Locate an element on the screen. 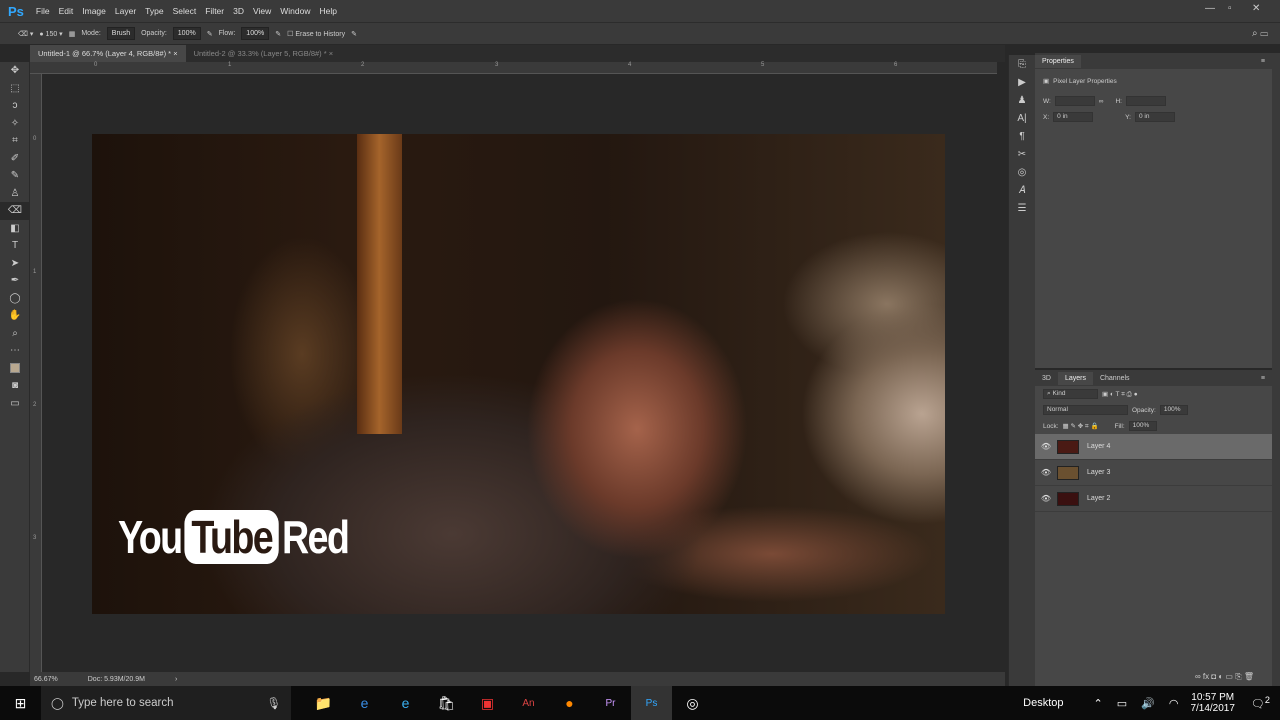 The height and width of the screenshot is (720, 1280). tab-3d: 3D is located at coordinates (1046, 378).